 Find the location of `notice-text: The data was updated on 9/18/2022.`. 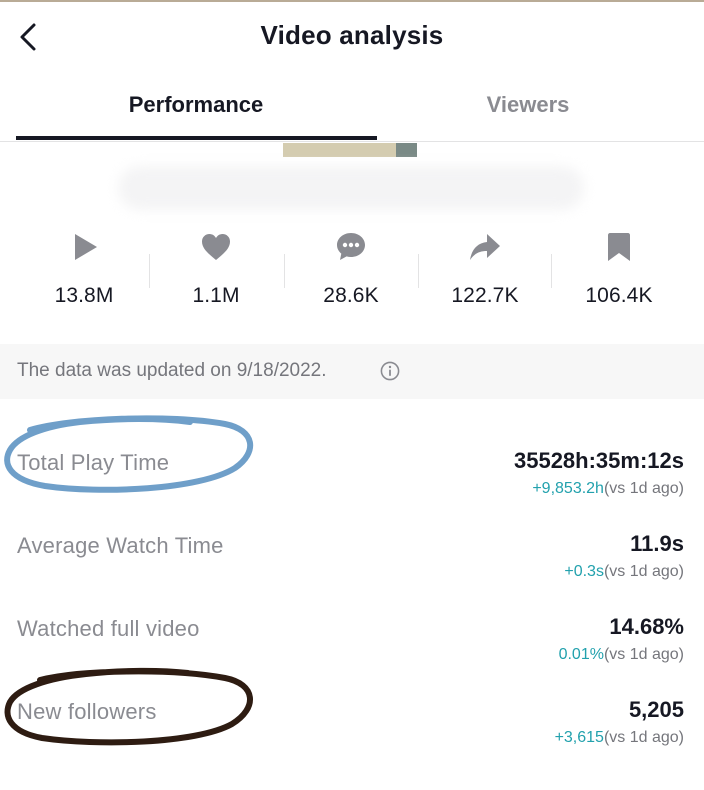

notice-text: The data was updated on 9/18/2022. is located at coordinates (172, 370).